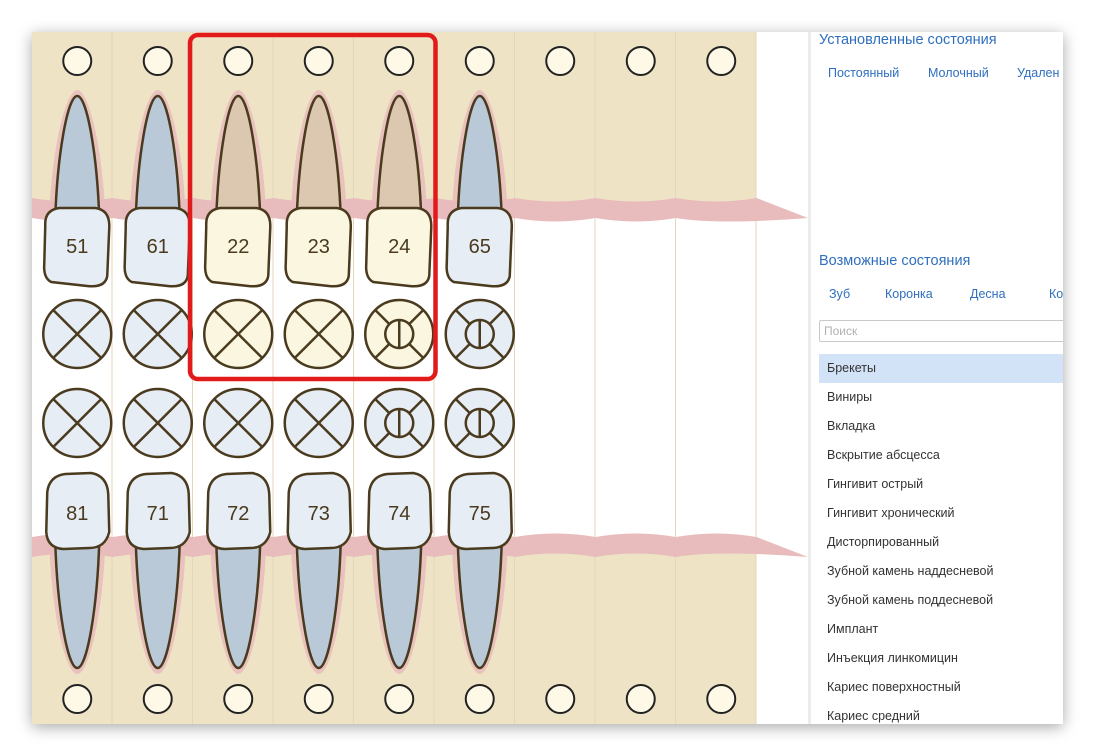 This screenshot has width=1095, height=756. I want to click on tab-removed: Удален, so click(1038, 73).